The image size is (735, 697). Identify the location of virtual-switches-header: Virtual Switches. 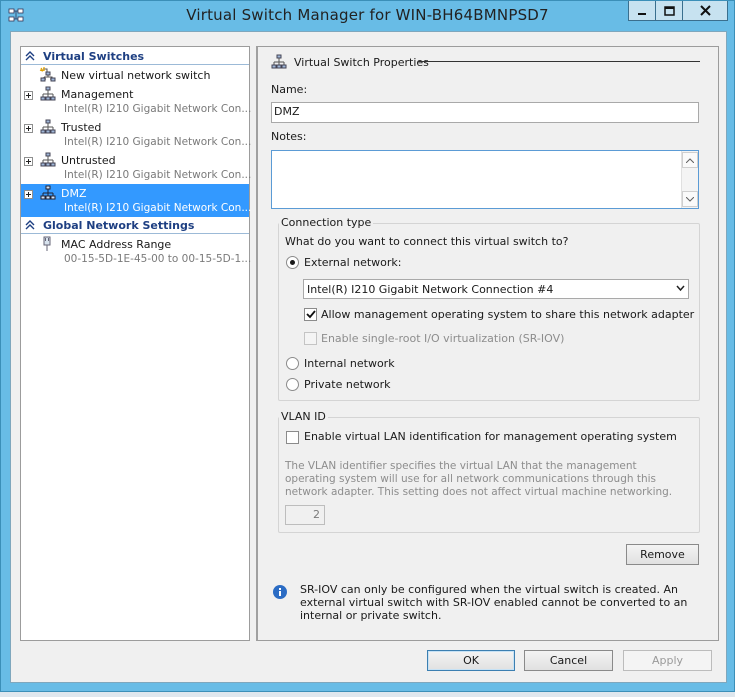
(135, 56).